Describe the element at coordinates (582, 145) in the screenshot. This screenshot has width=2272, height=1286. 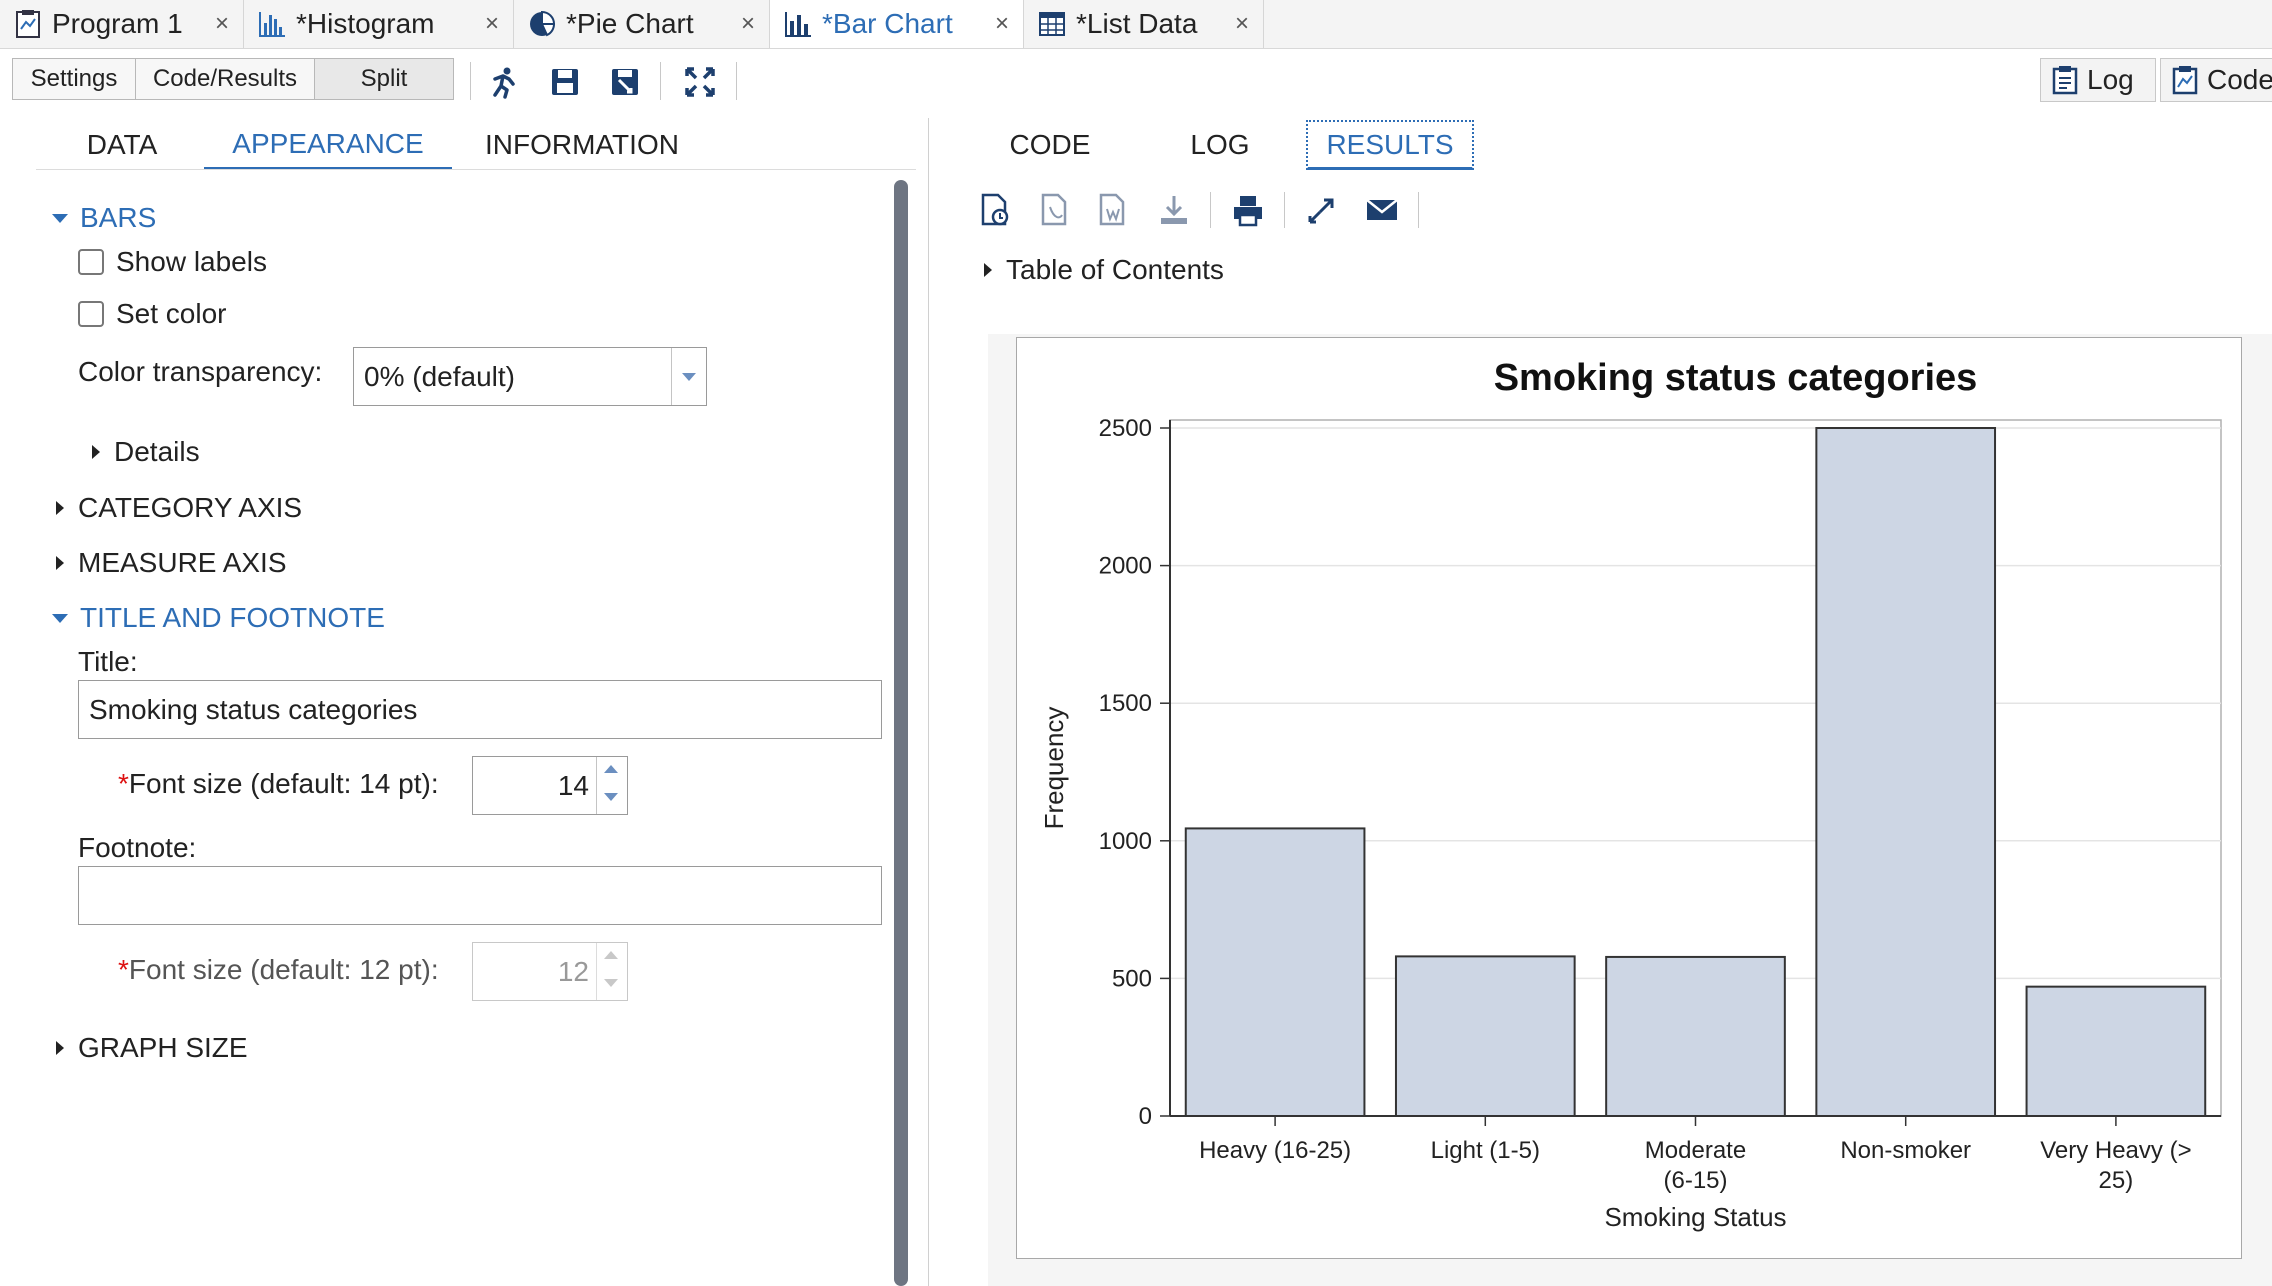
I see `tab-information: INFORMATION` at that location.